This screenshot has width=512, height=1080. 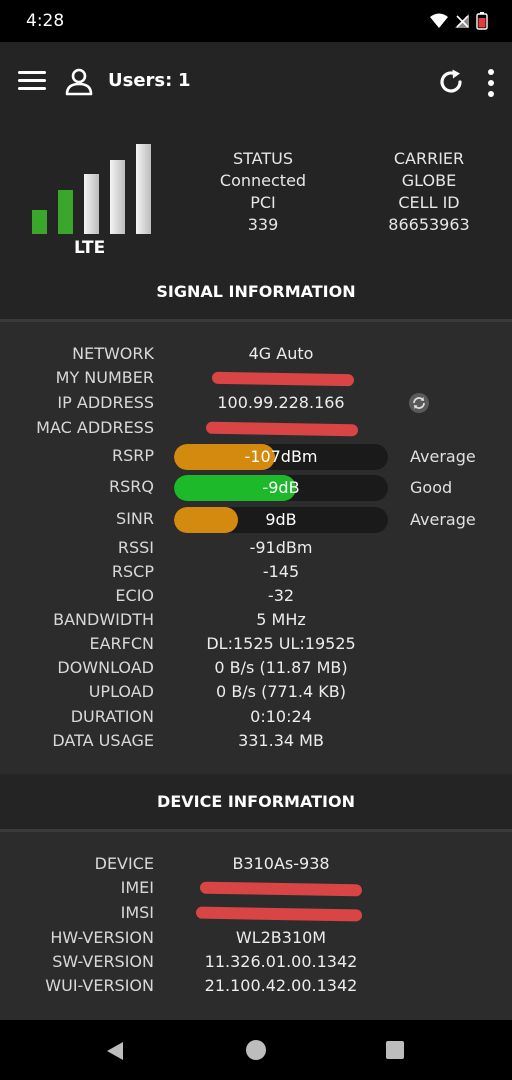 I want to click on carrier-label: CARRIER, so click(x=429, y=158).